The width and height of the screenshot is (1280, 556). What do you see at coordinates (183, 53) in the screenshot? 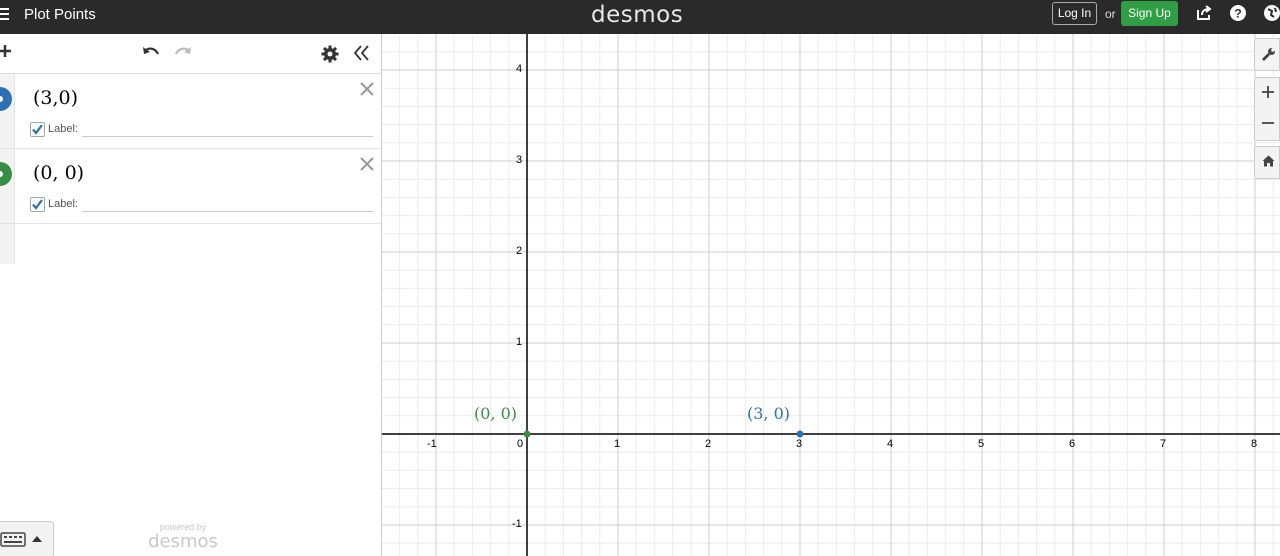
I see `redo-icon` at bounding box center [183, 53].